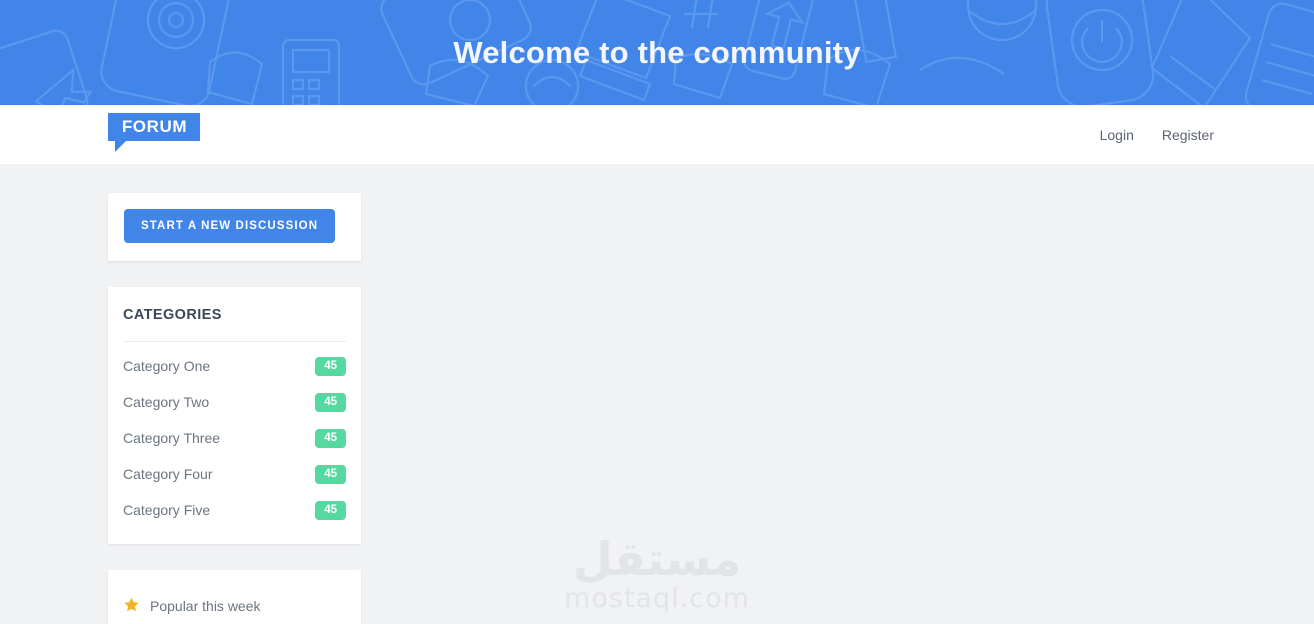 The image size is (1314, 624). What do you see at coordinates (234, 341) in the screenshot?
I see `categories-divider` at bounding box center [234, 341].